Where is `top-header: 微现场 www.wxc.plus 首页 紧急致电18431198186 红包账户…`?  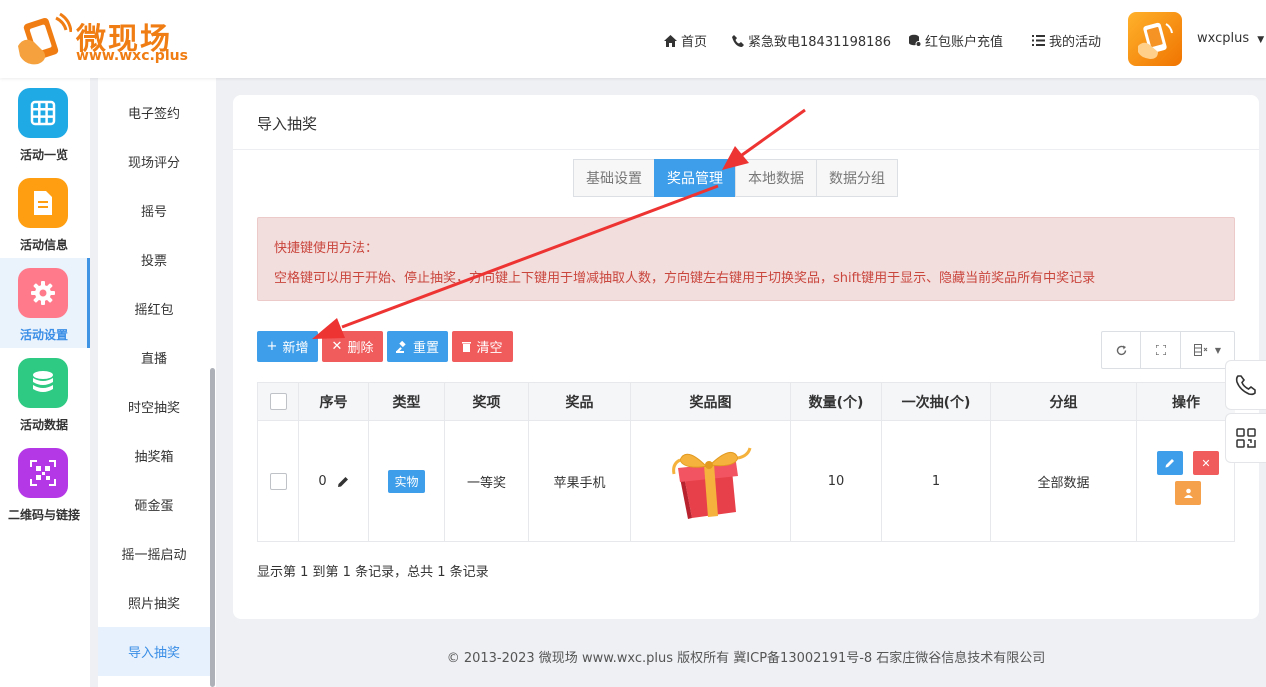
top-header: 微现场 www.wxc.plus 首页 紧急致电18431198186 红包账户… is located at coordinates (633, 39).